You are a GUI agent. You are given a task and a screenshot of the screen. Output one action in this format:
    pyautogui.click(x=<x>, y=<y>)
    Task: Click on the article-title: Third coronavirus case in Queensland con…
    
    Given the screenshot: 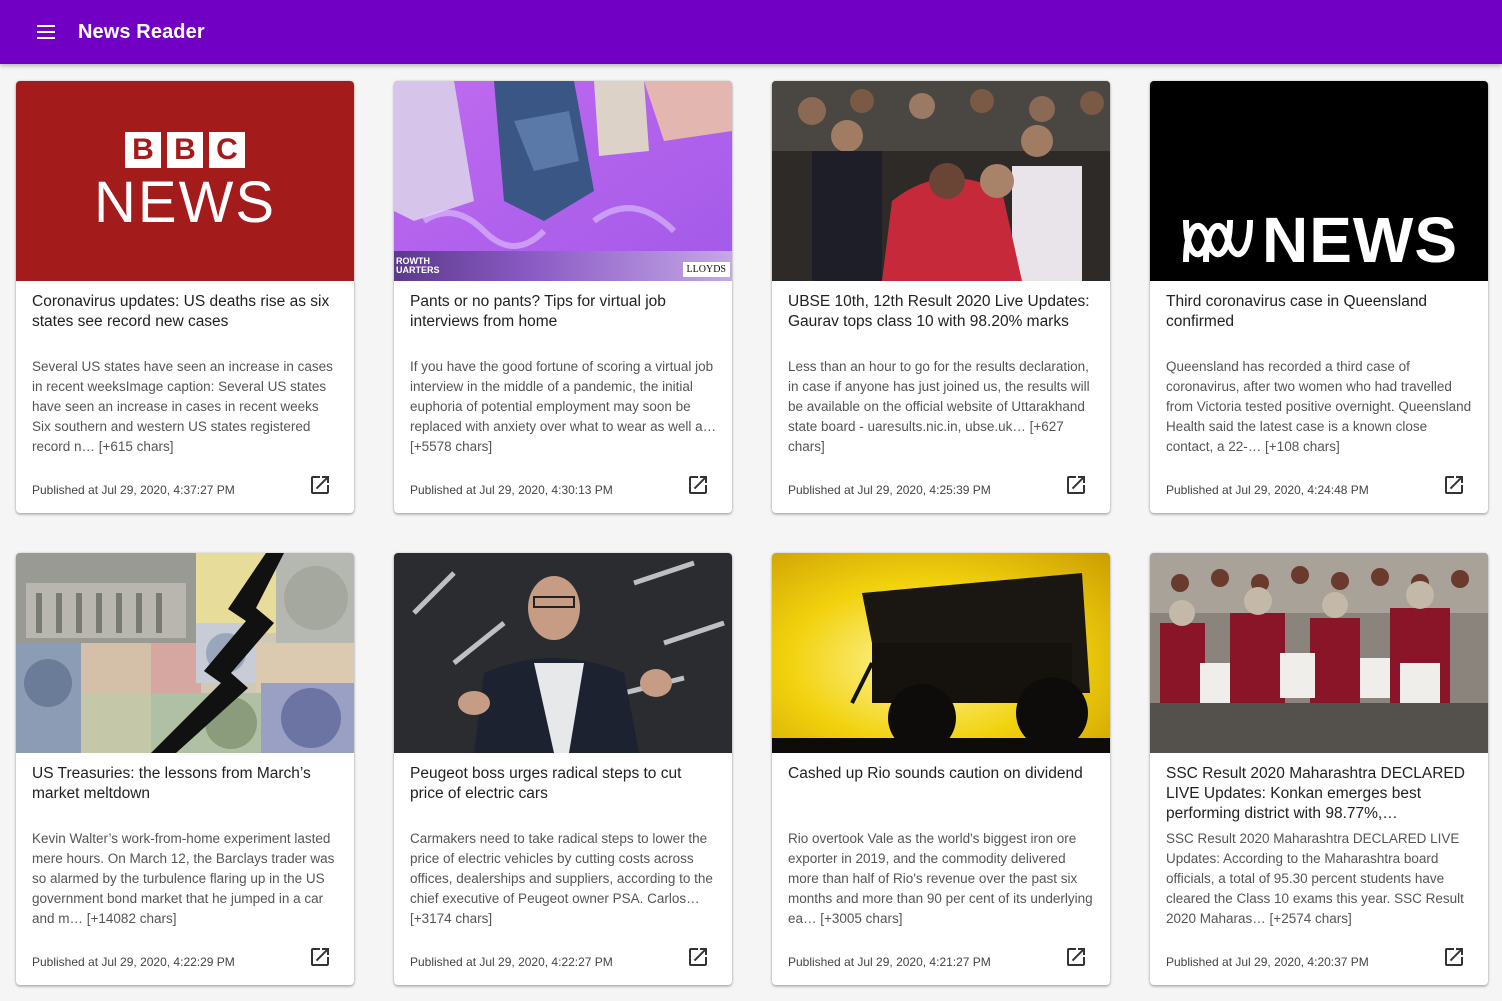 What is the action you would take?
    pyautogui.click(x=1320, y=322)
    